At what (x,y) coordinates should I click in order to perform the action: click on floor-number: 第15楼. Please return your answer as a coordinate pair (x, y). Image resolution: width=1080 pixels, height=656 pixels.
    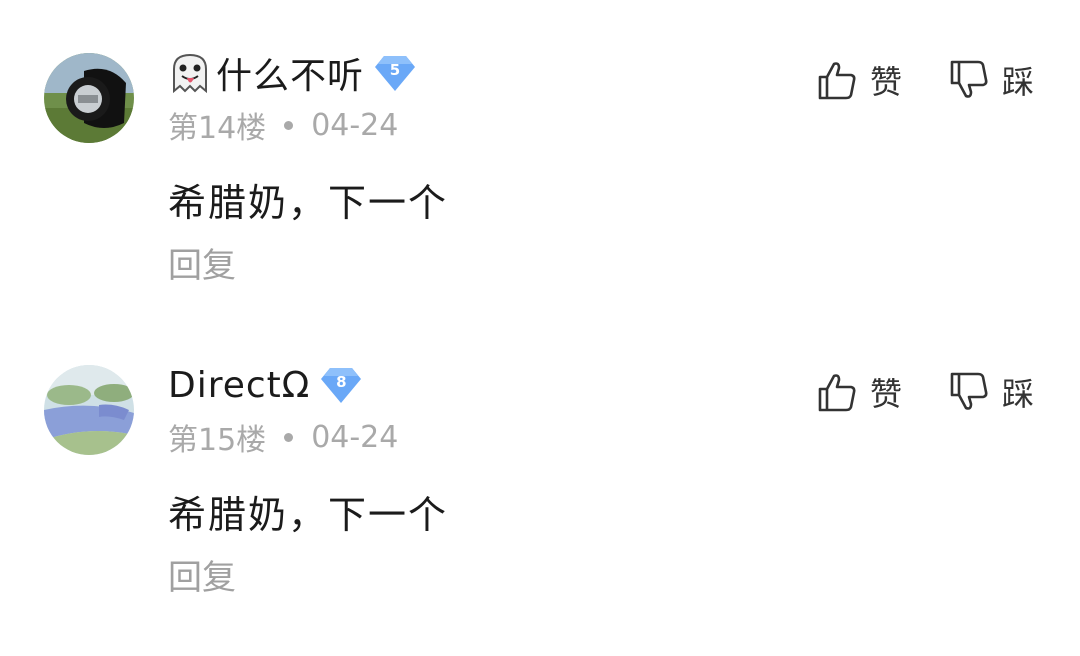
    Looking at the image, I should click on (217, 440).